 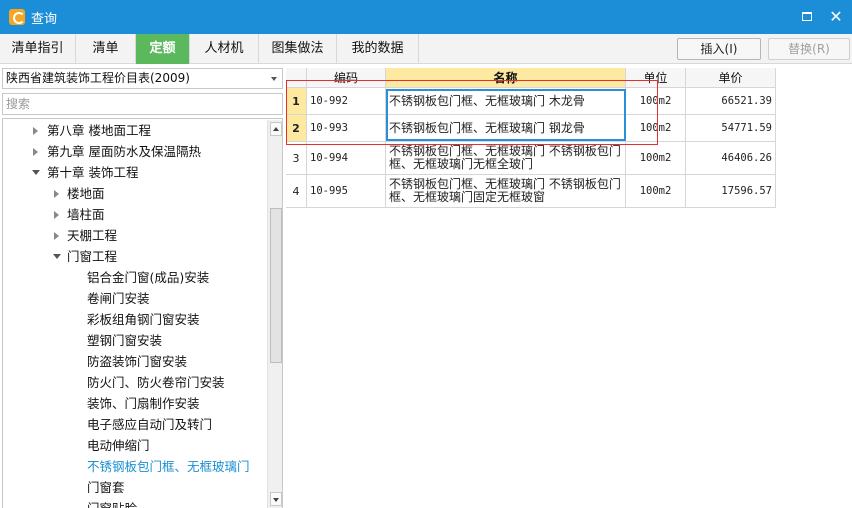 What do you see at coordinates (346, 101) in the screenshot?
I see `cell-code: 10-992` at bounding box center [346, 101].